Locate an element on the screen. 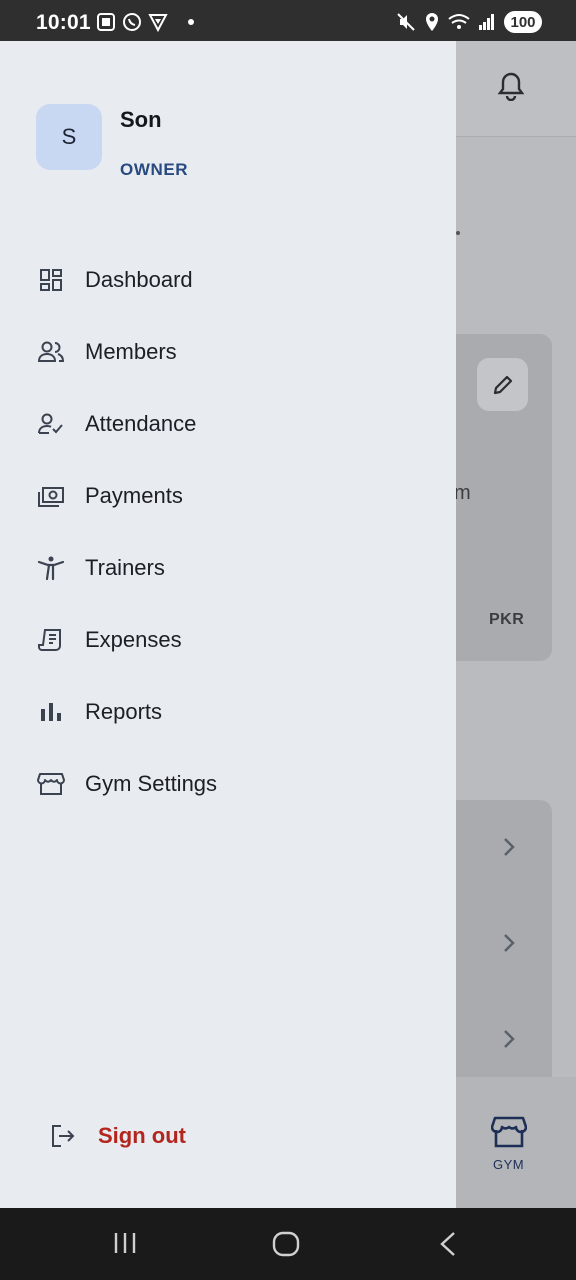 The width and height of the screenshot is (576, 1280). payments-icon is located at coordinates (51, 496).